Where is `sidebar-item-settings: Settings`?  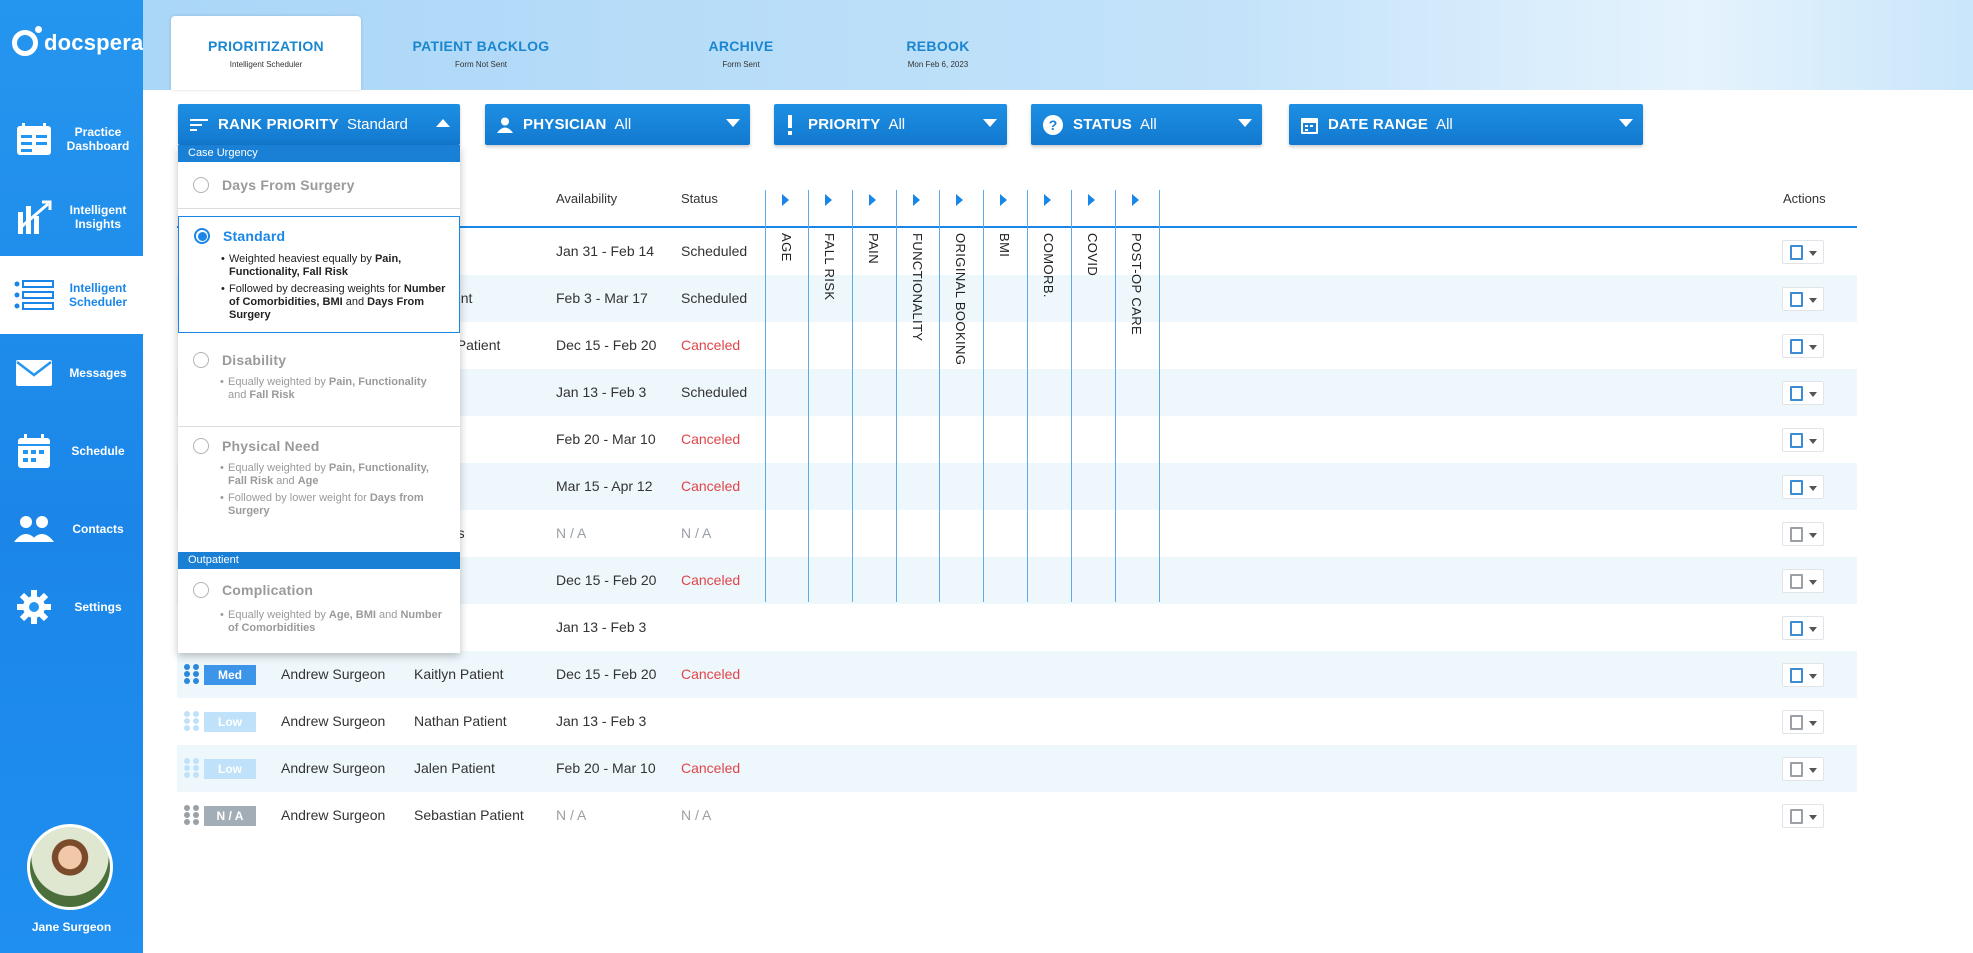
sidebar-item-settings: Settings is located at coordinates (71, 607).